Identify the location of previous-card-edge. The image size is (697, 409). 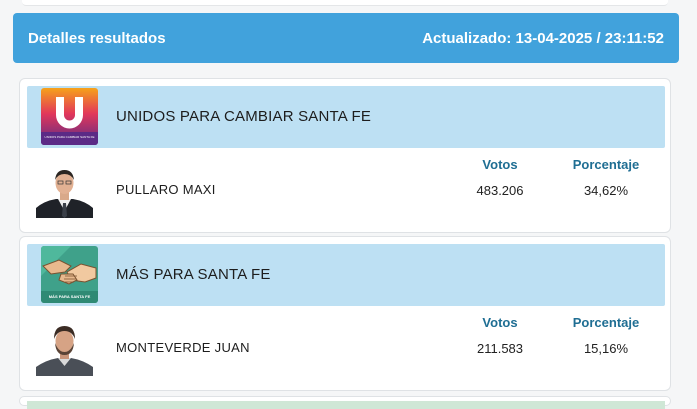
(345, 3).